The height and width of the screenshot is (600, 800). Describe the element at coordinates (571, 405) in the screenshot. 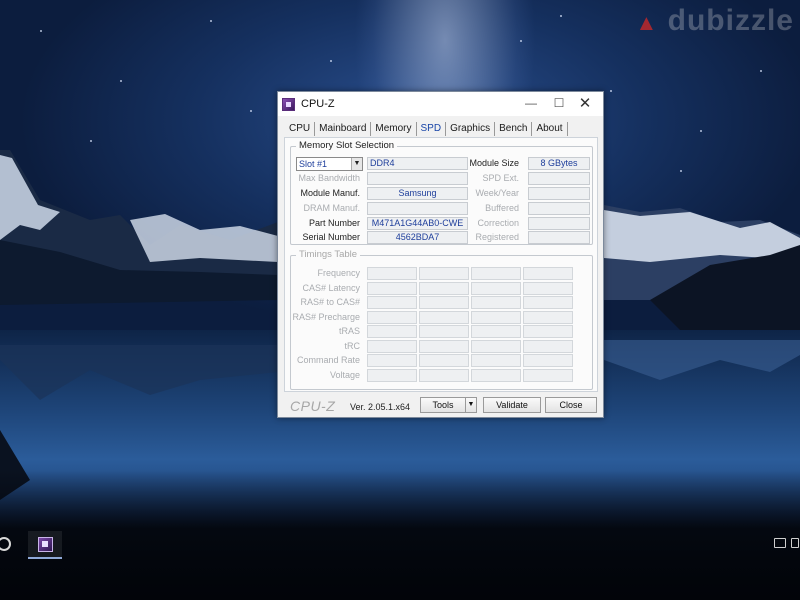

I see `close-button: Close` at that location.